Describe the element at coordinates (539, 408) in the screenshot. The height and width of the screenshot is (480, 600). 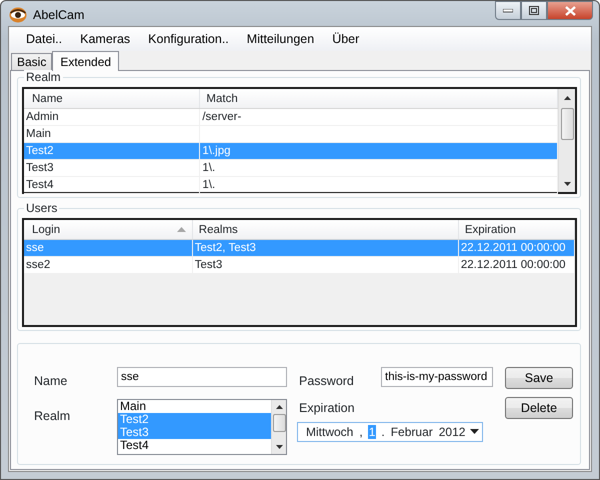
I see `push-button: Delete` at that location.